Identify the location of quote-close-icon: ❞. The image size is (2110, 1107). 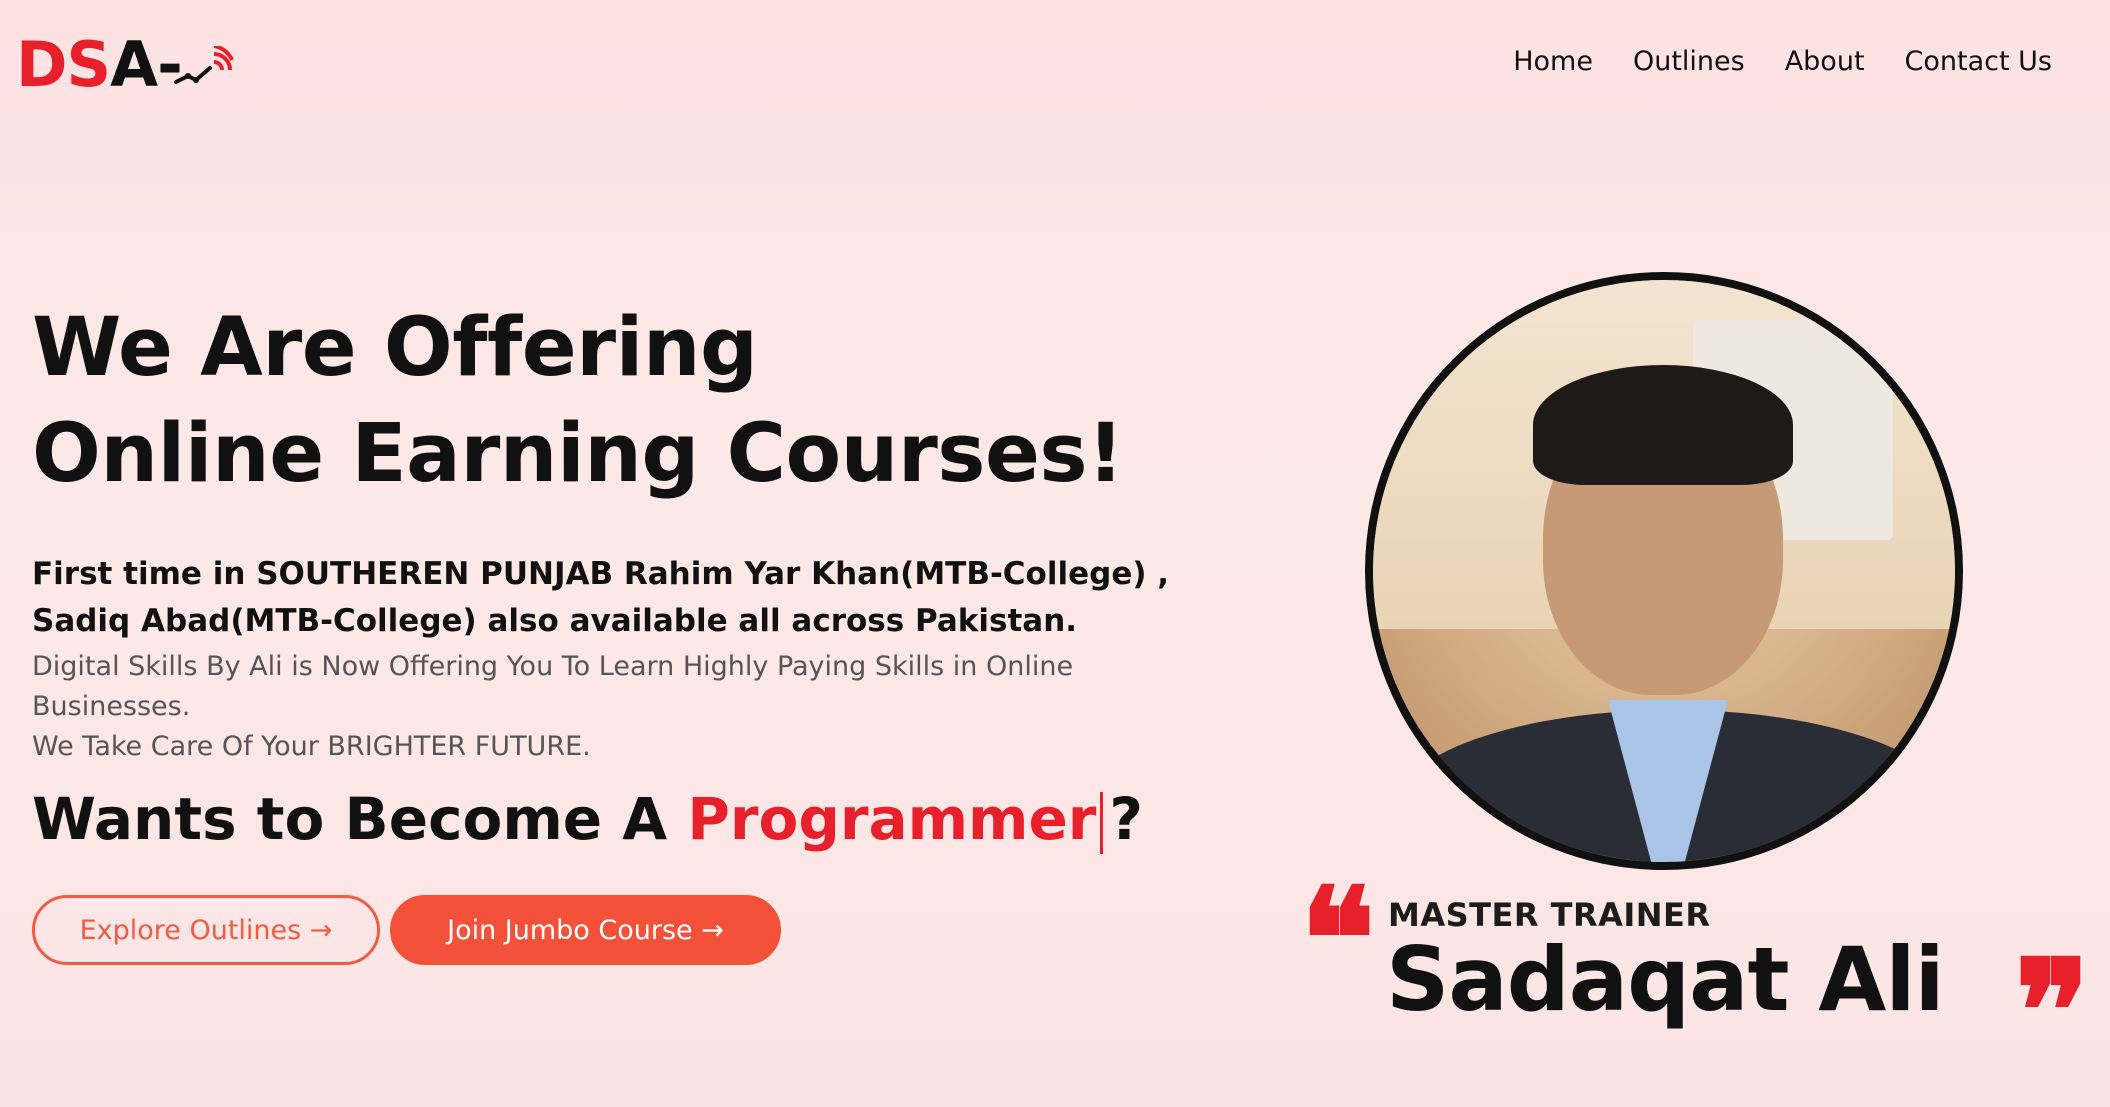
(2052, 1012).